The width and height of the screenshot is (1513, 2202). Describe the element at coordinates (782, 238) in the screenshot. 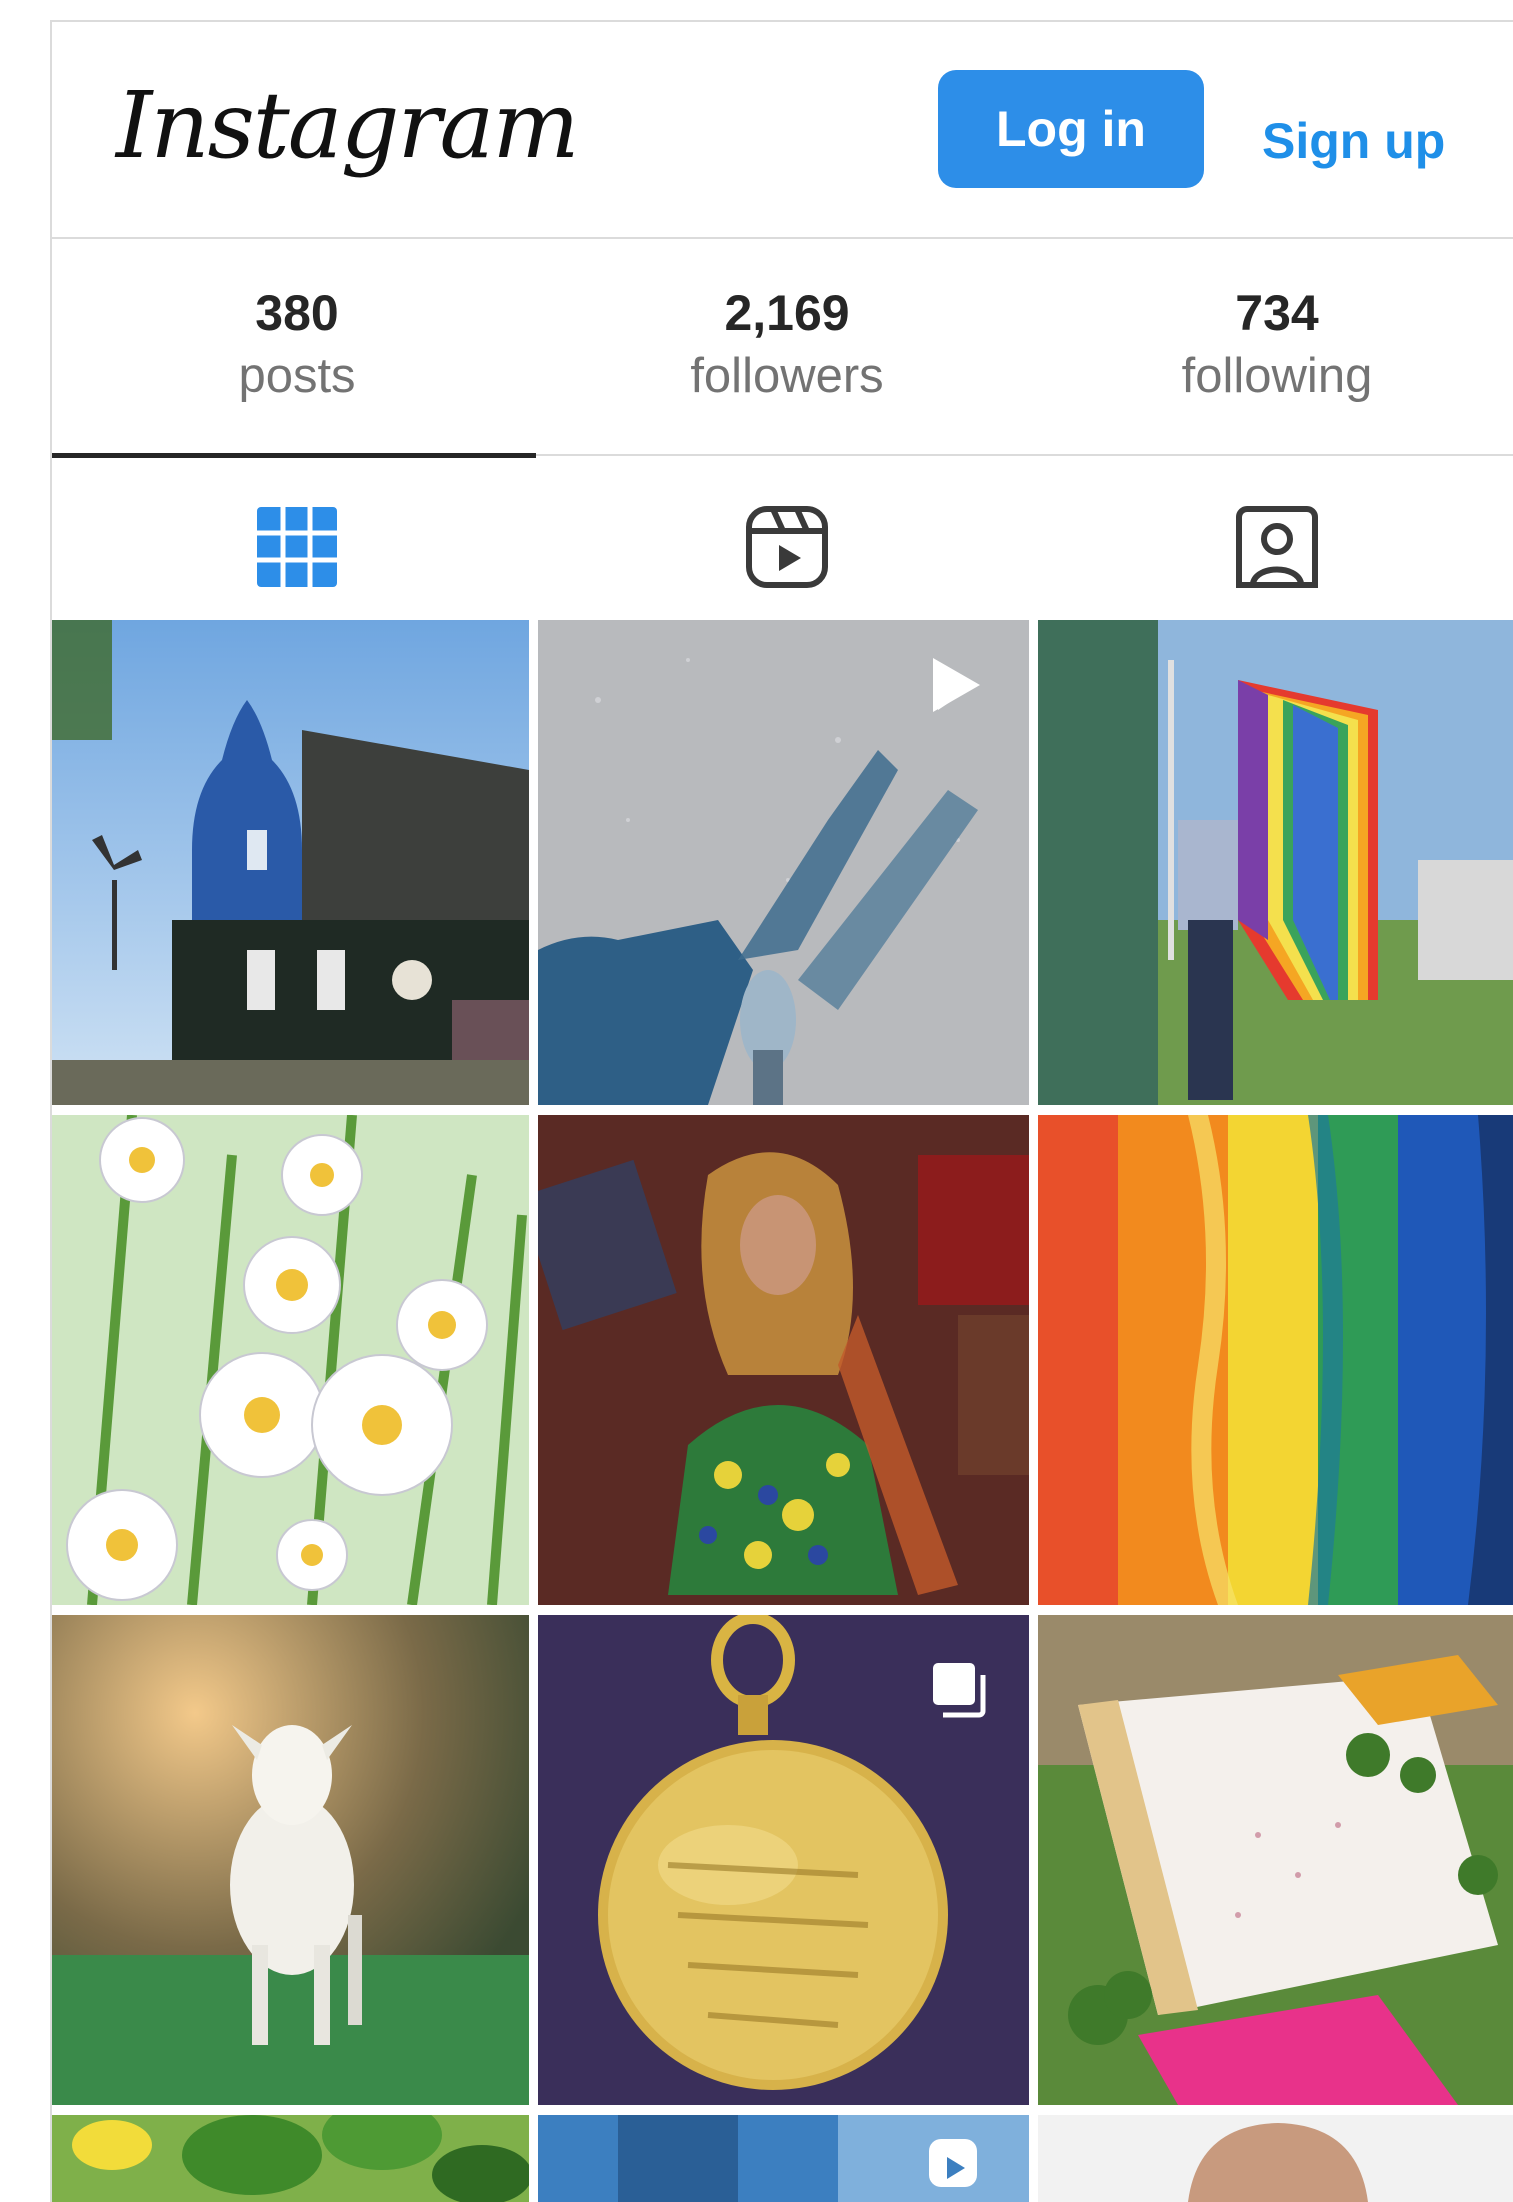

I see `header-divider` at that location.